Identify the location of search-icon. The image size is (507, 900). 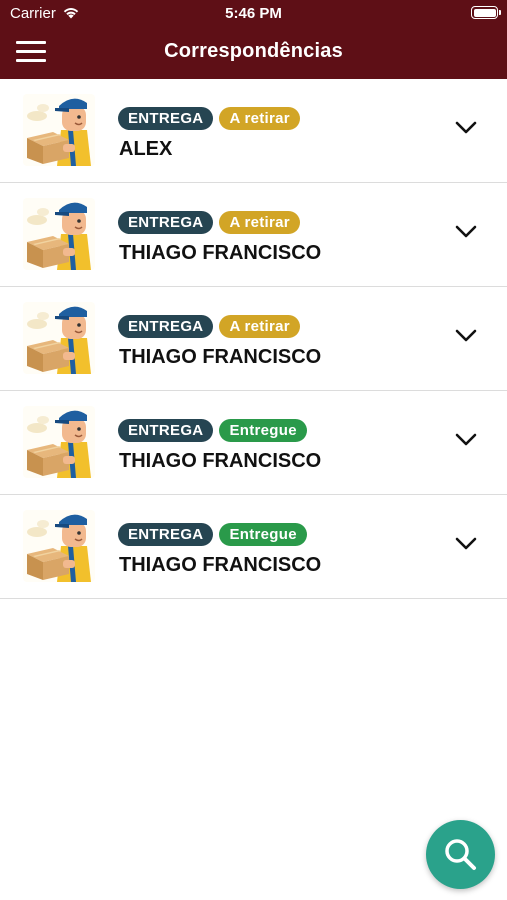
(460, 854).